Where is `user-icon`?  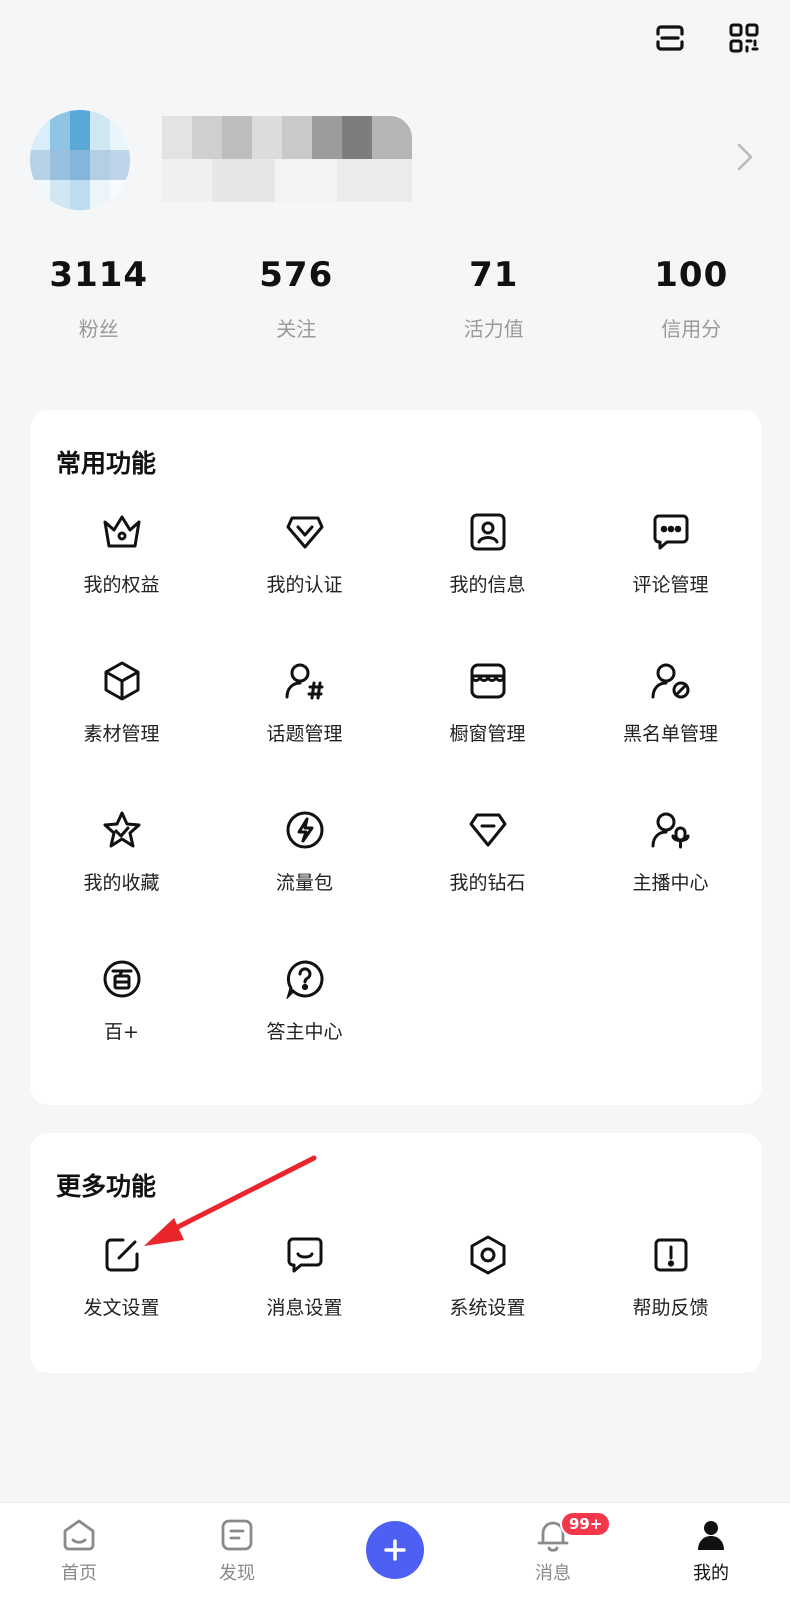 user-icon is located at coordinates (711, 1535).